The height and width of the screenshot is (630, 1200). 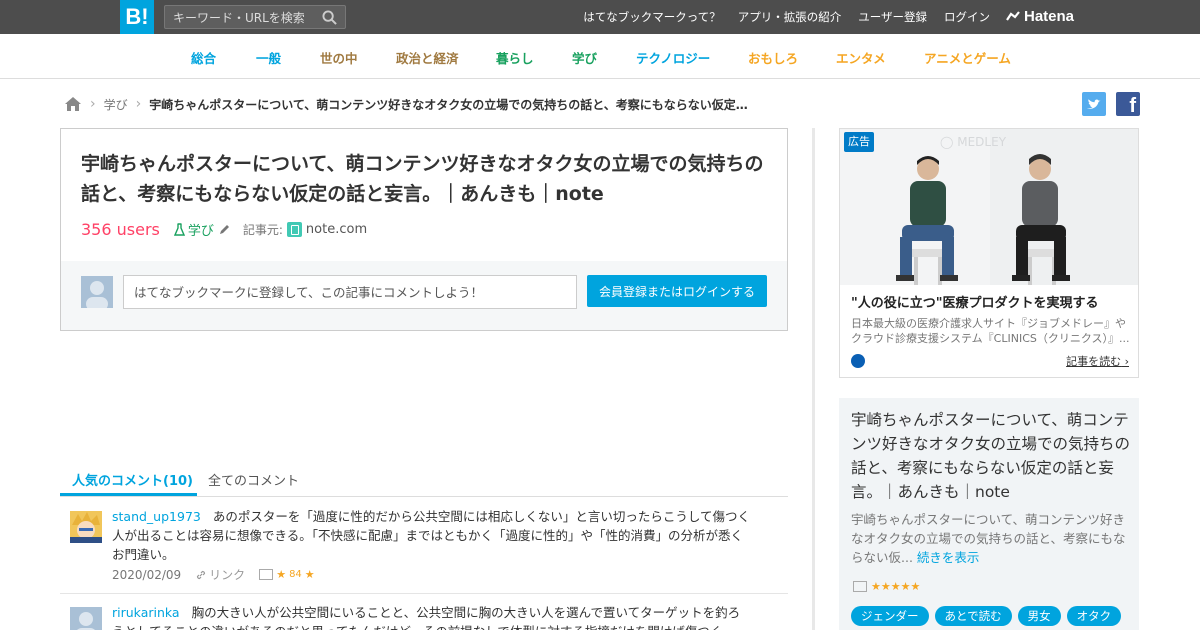 I want to click on comment-form: 会員登録またはログインする, so click(x=424, y=295).